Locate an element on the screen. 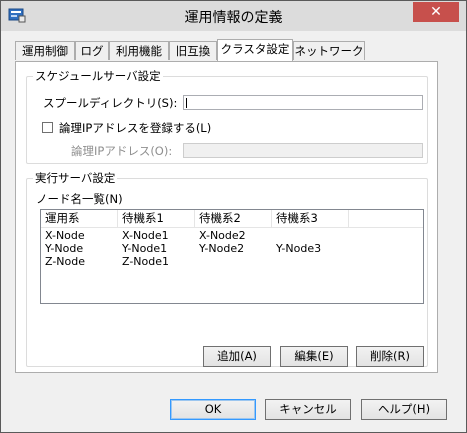 The width and height of the screenshot is (467, 433). exec-server-group-title: 実行サーバ設定 is located at coordinates (75, 178).